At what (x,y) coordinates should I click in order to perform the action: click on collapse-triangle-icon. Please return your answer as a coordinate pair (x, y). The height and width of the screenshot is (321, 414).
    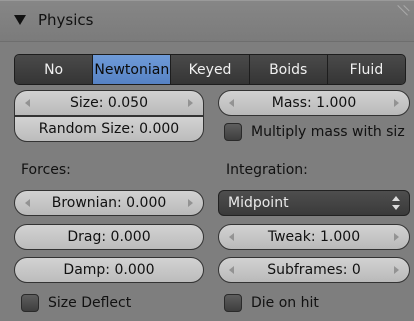
    Looking at the image, I should click on (20, 20).